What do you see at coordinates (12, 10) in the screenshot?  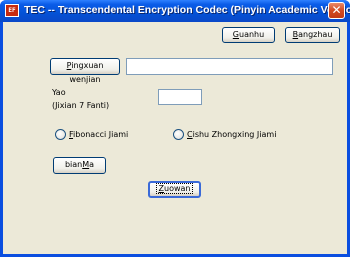 I see `app-icon: EF` at bounding box center [12, 10].